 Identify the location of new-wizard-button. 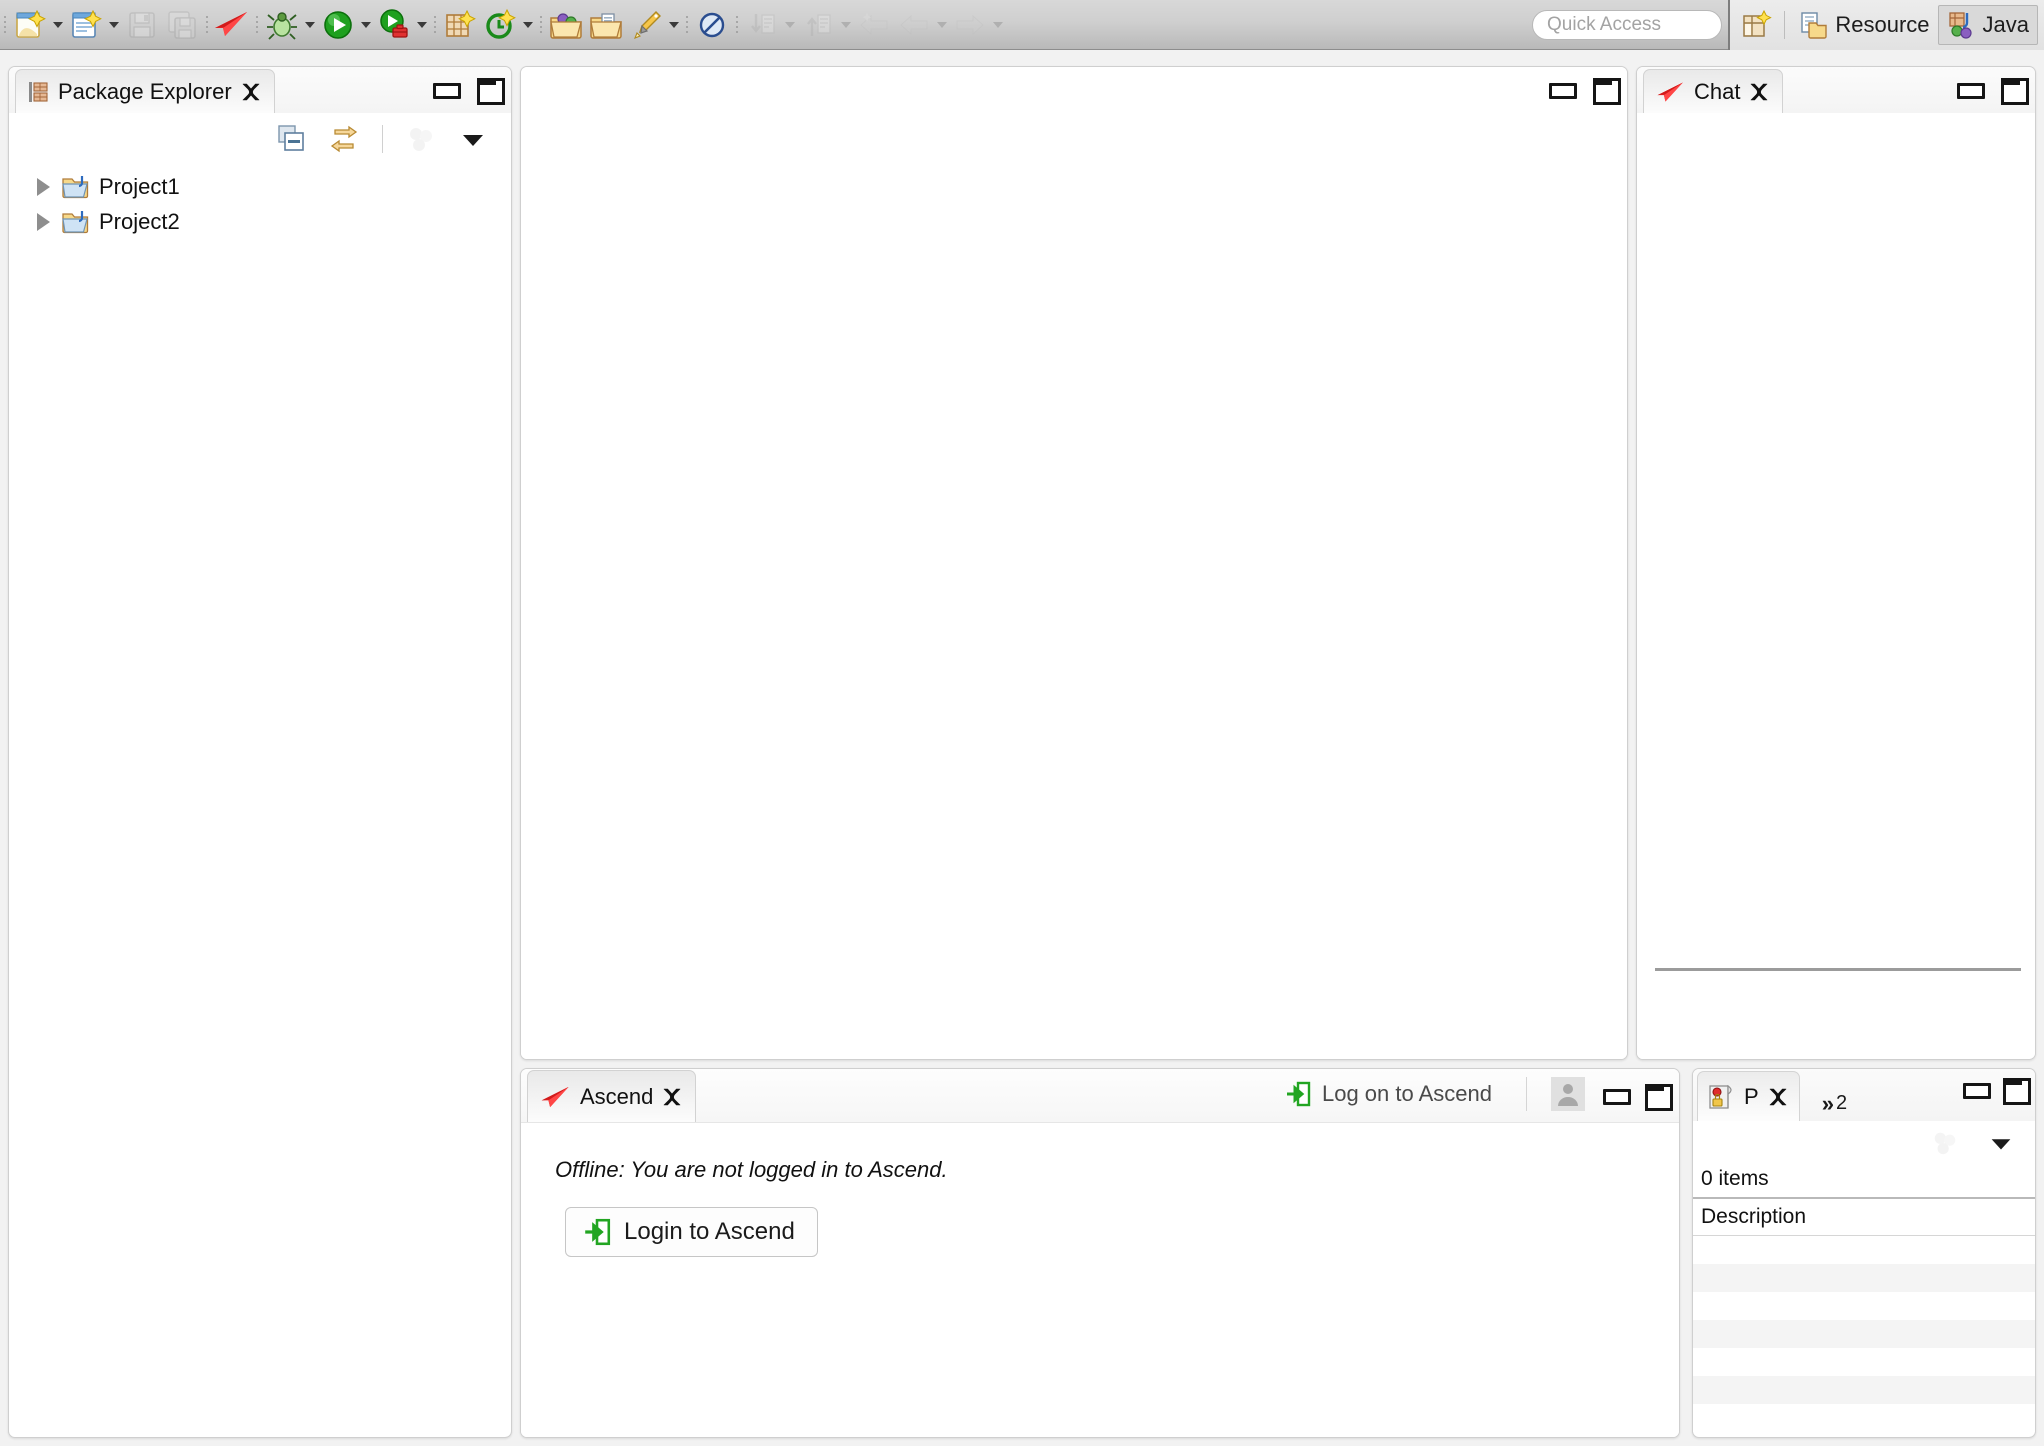
(30, 25).